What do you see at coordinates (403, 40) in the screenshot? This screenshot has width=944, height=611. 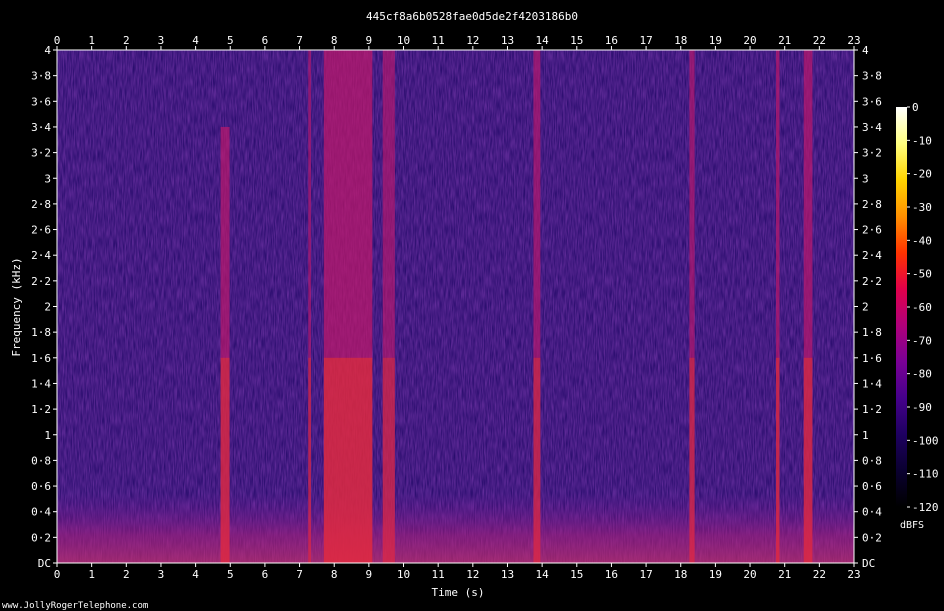 I see `x-tick-top-label: 10` at bounding box center [403, 40].